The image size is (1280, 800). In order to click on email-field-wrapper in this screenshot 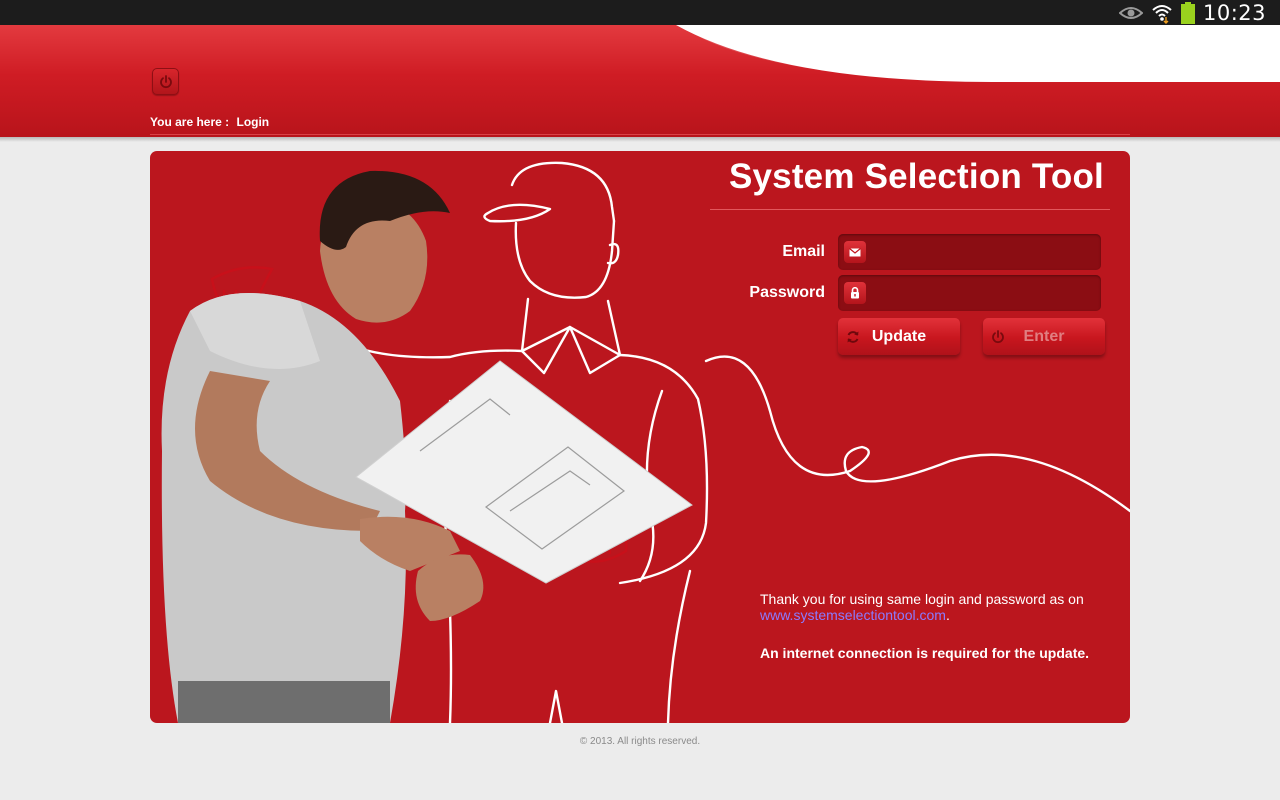, I will do `click(969, 252)`.